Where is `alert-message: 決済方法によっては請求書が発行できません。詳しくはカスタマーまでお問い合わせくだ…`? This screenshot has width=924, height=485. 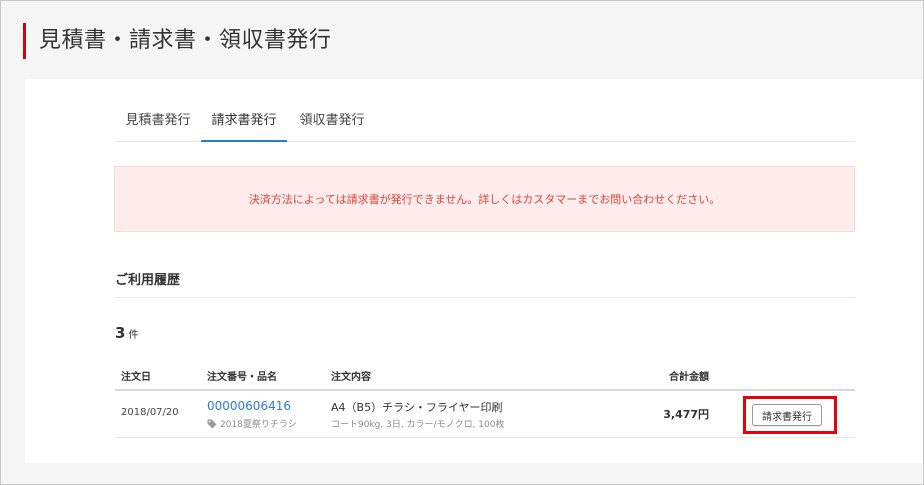
alert-message: 決済方法によっては請求書が発行できません。詳しくはカスタマーまでお問い合わせくだ… is located at coordinates (484, 199).